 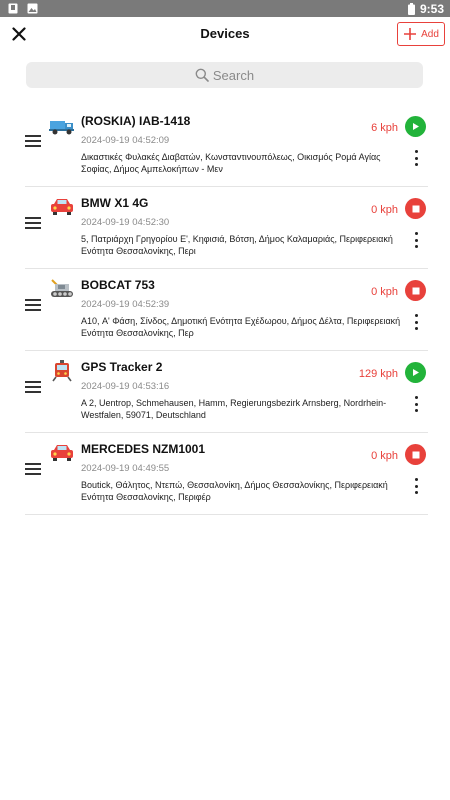 What do you see at coordinates (233, 75) in the screenshot?
I see `search-placeholder: Search` at bounding box center [233, 75].